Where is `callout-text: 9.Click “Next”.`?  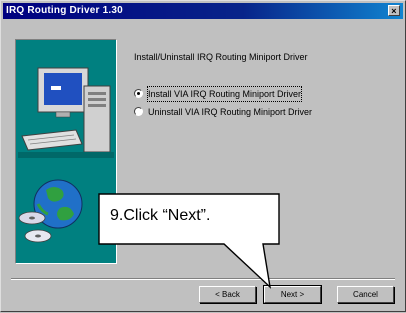
callout-text: 9.Click “Next”. is located at coordinates (160, 215).